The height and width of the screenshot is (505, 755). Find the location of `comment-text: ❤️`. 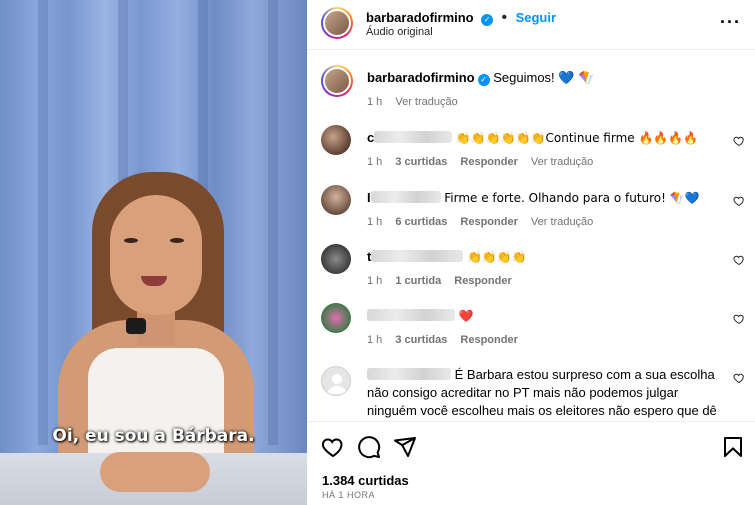

comment-text: ❤️ is located at coordinates (466, 316).